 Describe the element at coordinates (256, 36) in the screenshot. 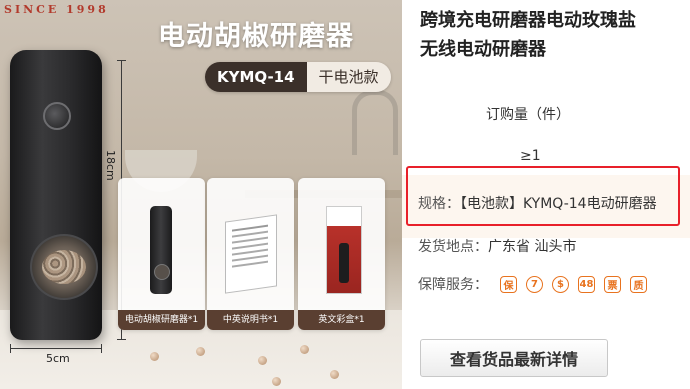

I see `product-heading: 电动胡椒研磨器` at that location.